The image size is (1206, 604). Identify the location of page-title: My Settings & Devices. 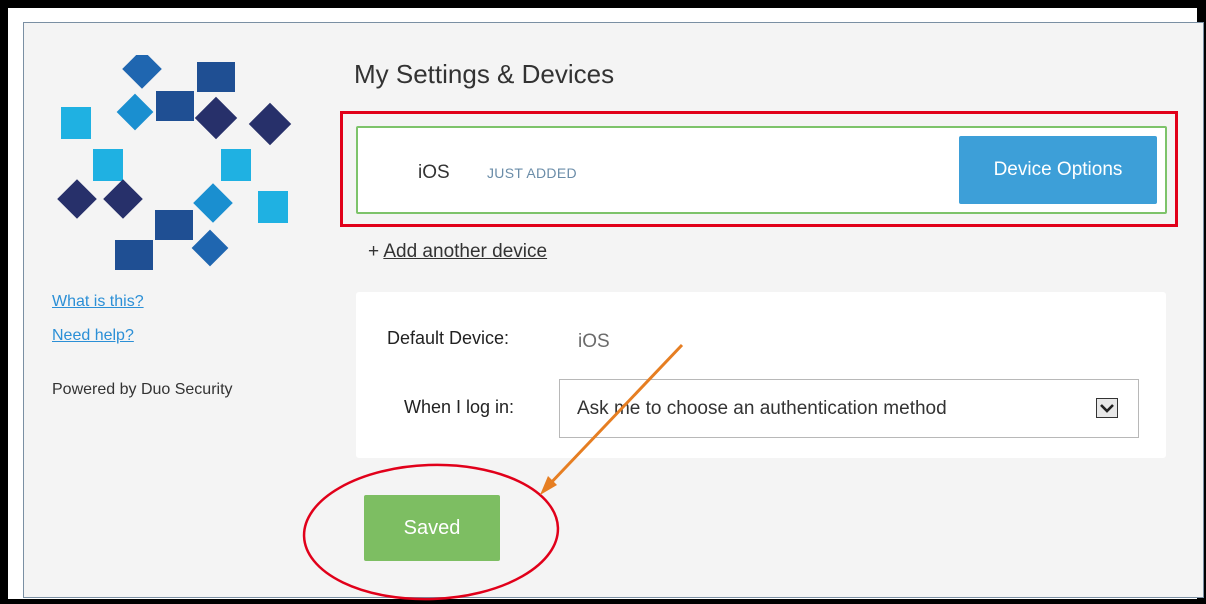
(484, 74).